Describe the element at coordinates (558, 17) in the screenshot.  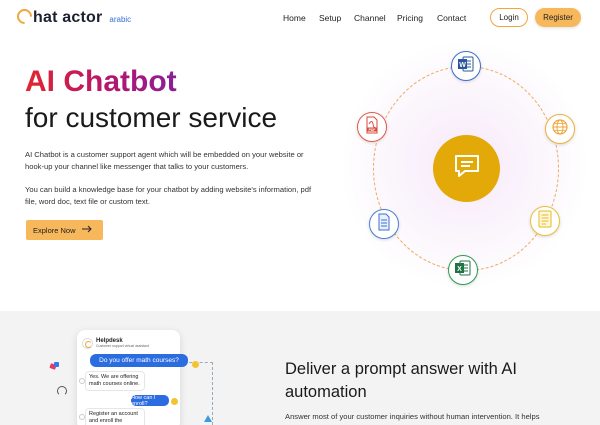
I see `register-button: Register` at that location.